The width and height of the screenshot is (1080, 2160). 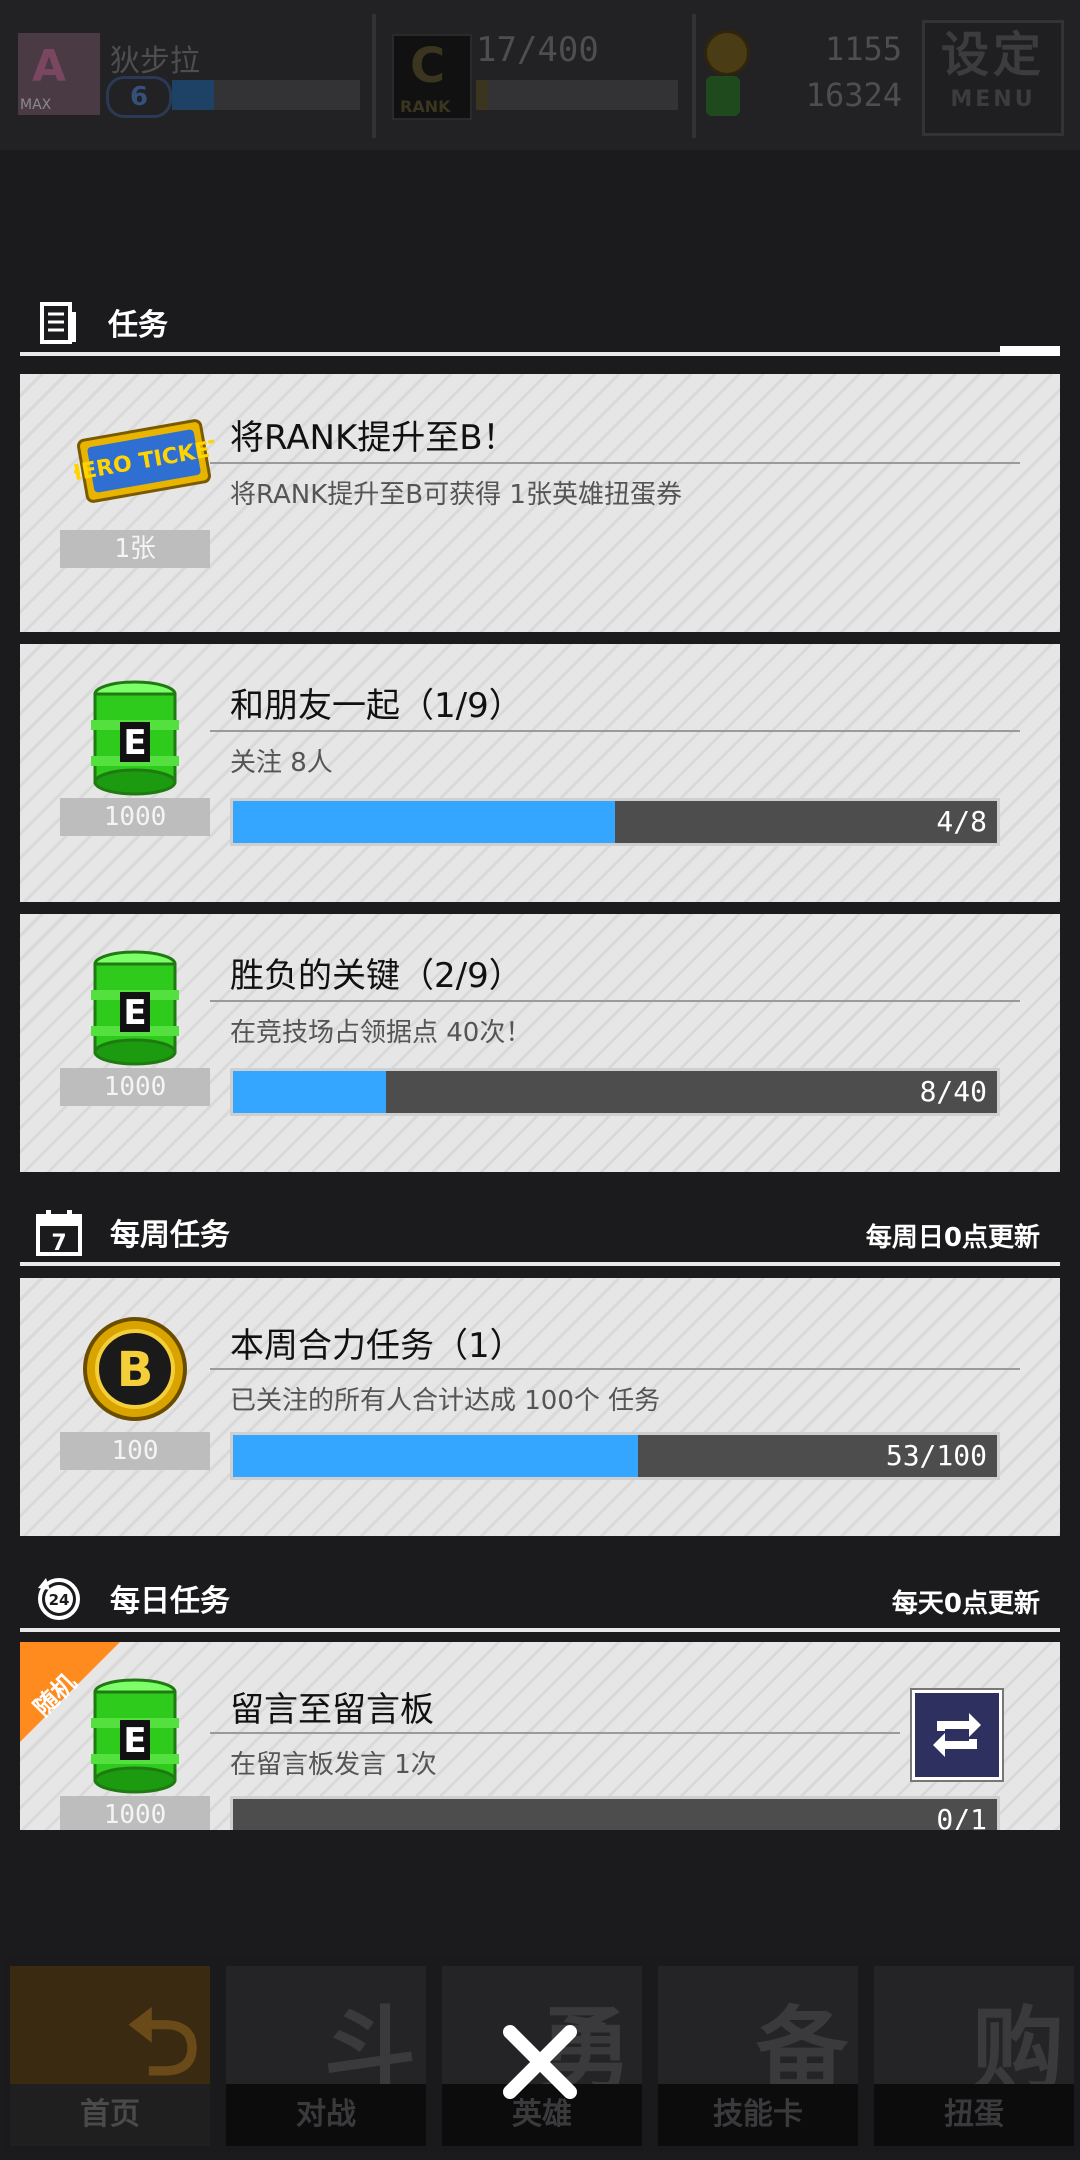 What do you see at coordinates (936, 1455) in the screenshot?
I see `progress-text: 53/100` at bounding box center [936, 1455].